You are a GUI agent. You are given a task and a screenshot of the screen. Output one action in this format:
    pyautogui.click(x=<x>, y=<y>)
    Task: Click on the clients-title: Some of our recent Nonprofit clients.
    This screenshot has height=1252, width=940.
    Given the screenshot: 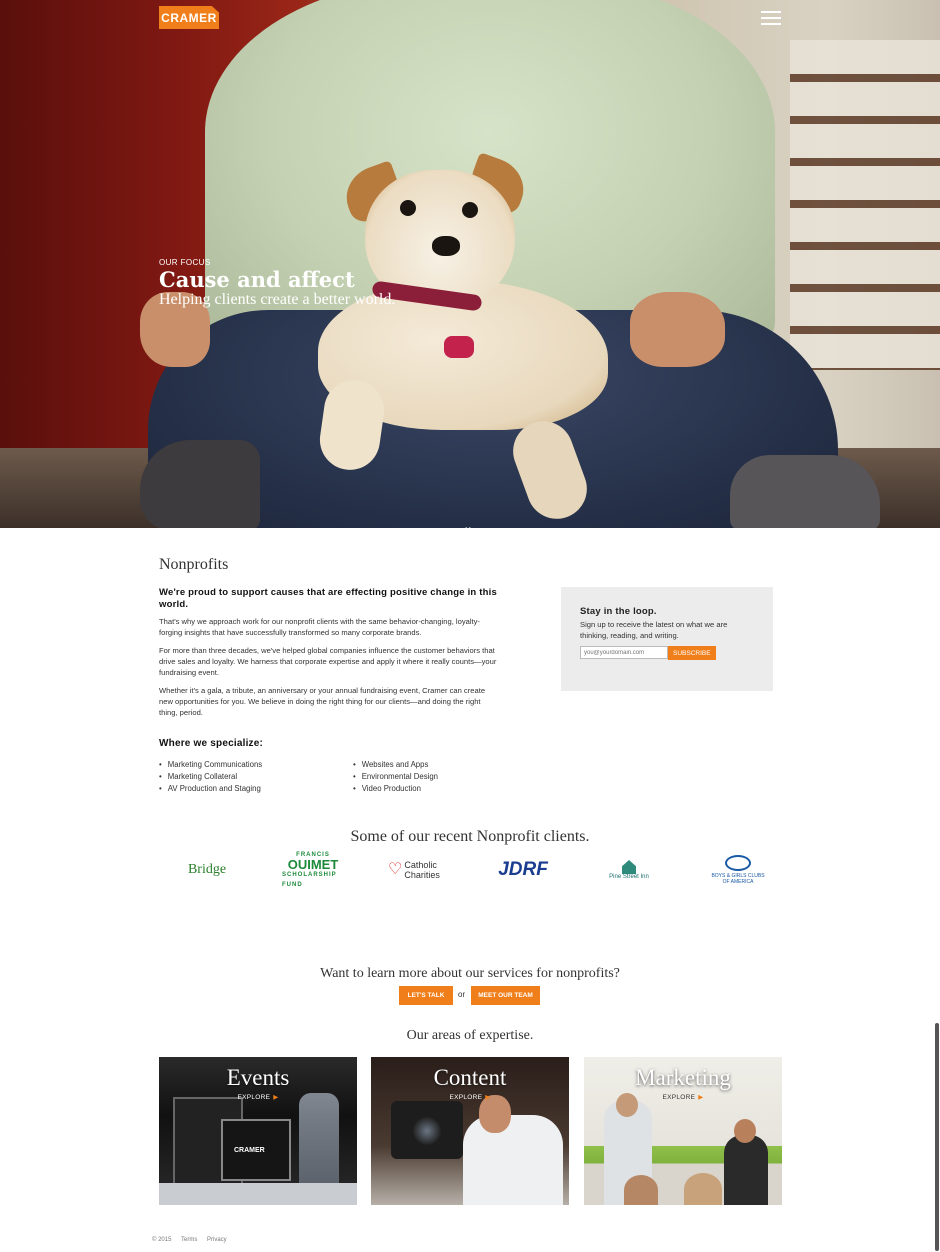 What is the action you would take?
    pyautogui.click(x=470, y=836)
    